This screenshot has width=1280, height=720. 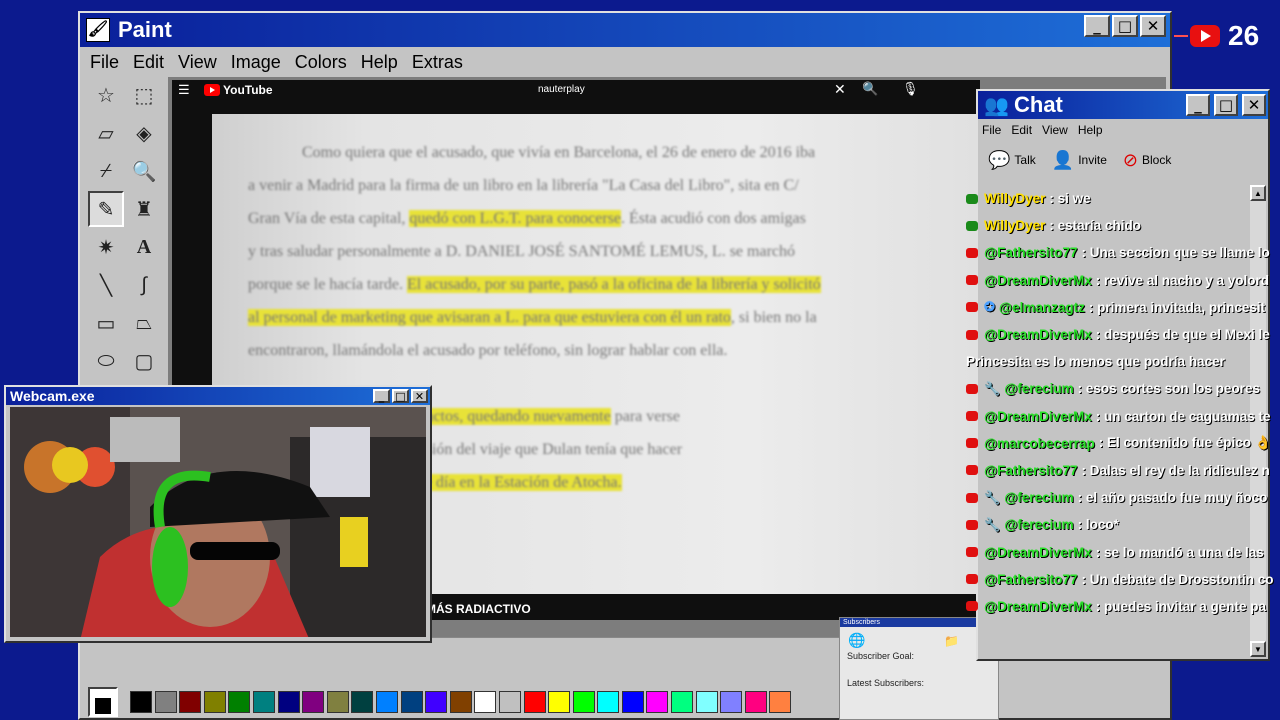 I want to click on magnifier-icon: 🔍, so click(x=144, y=171).